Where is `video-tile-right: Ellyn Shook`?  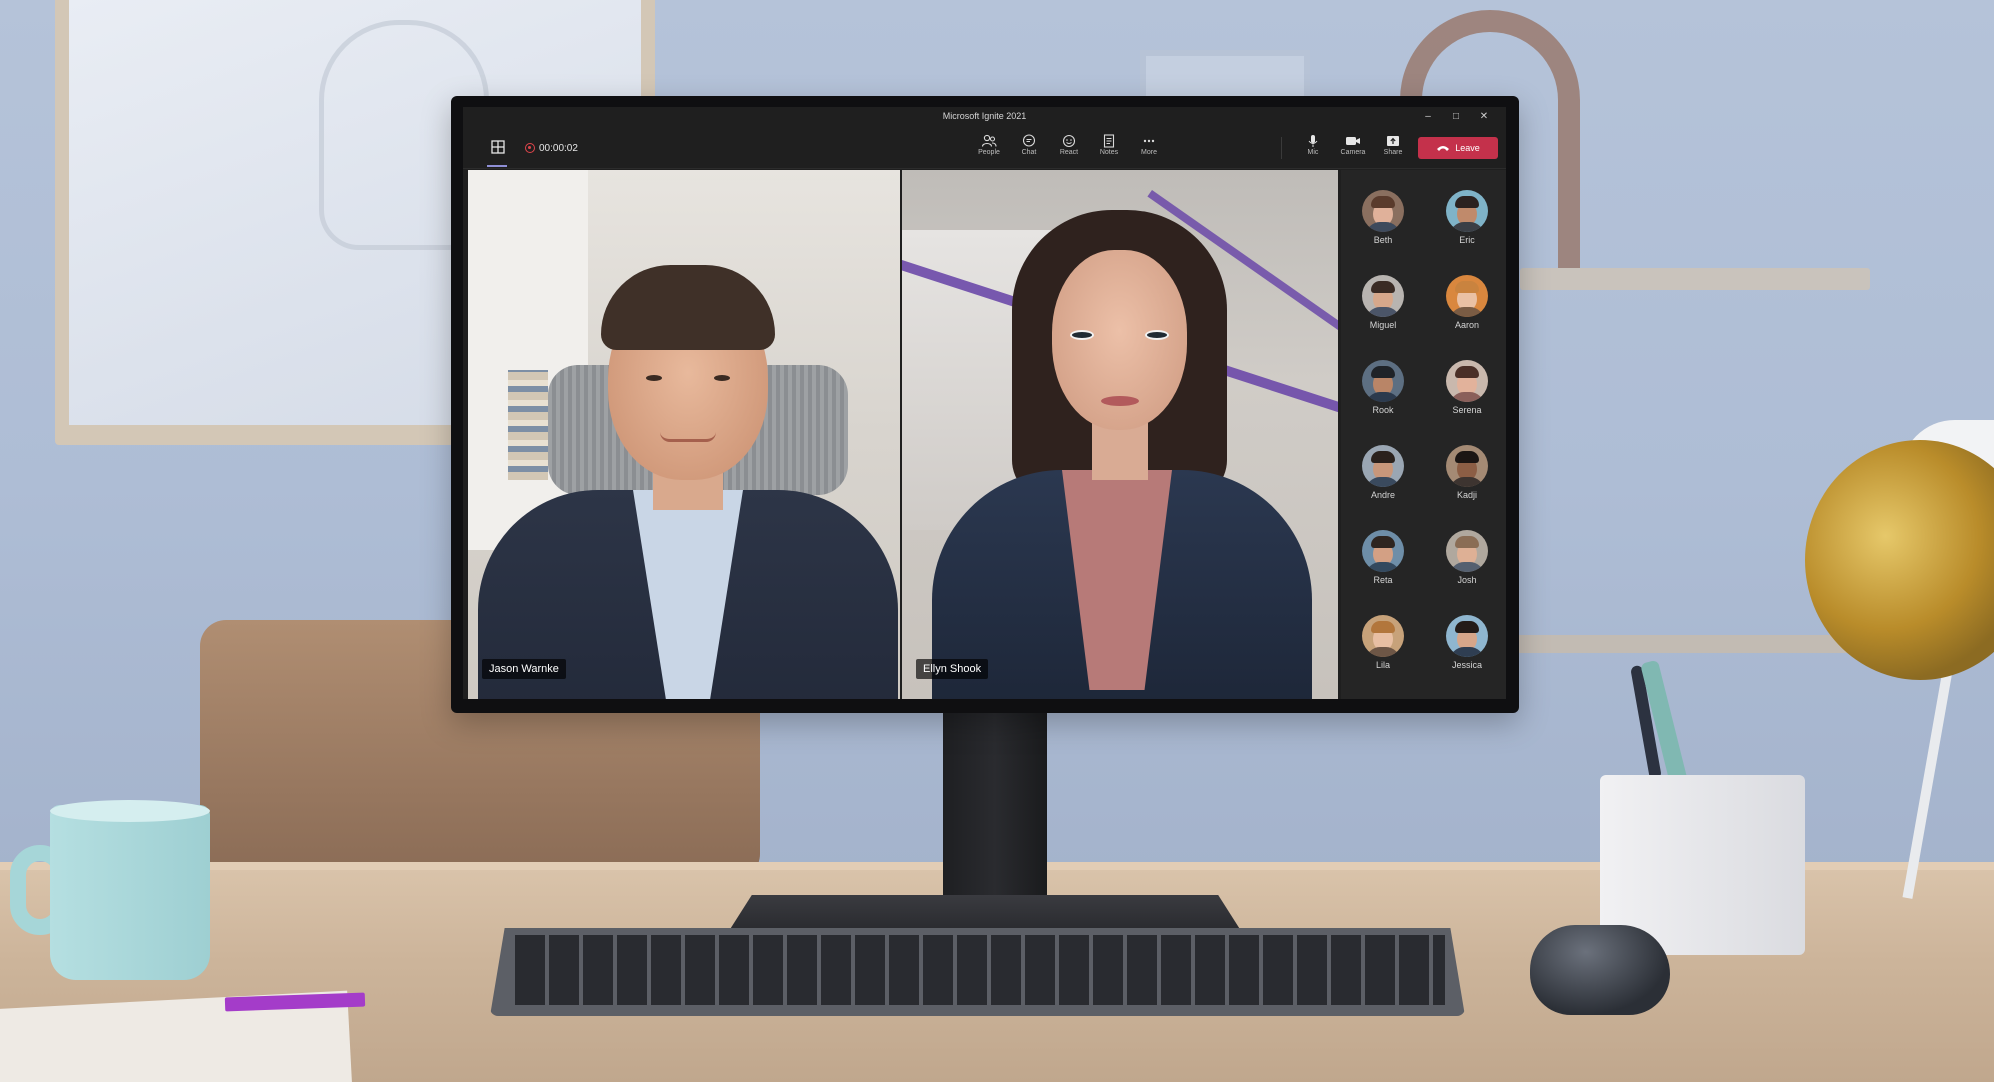
video-tile-right: Ellyn Shook is located at coordinates (1120, 434).